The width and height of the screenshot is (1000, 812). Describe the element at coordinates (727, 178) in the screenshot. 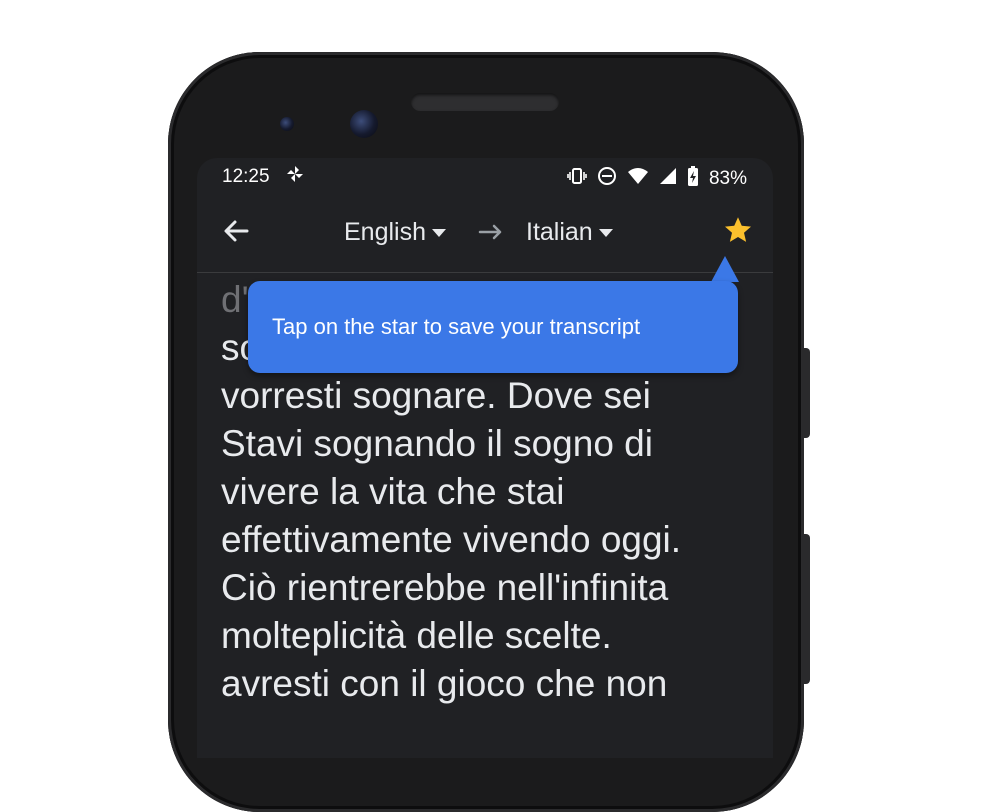

I see `battery-percent: 83%` at that location.